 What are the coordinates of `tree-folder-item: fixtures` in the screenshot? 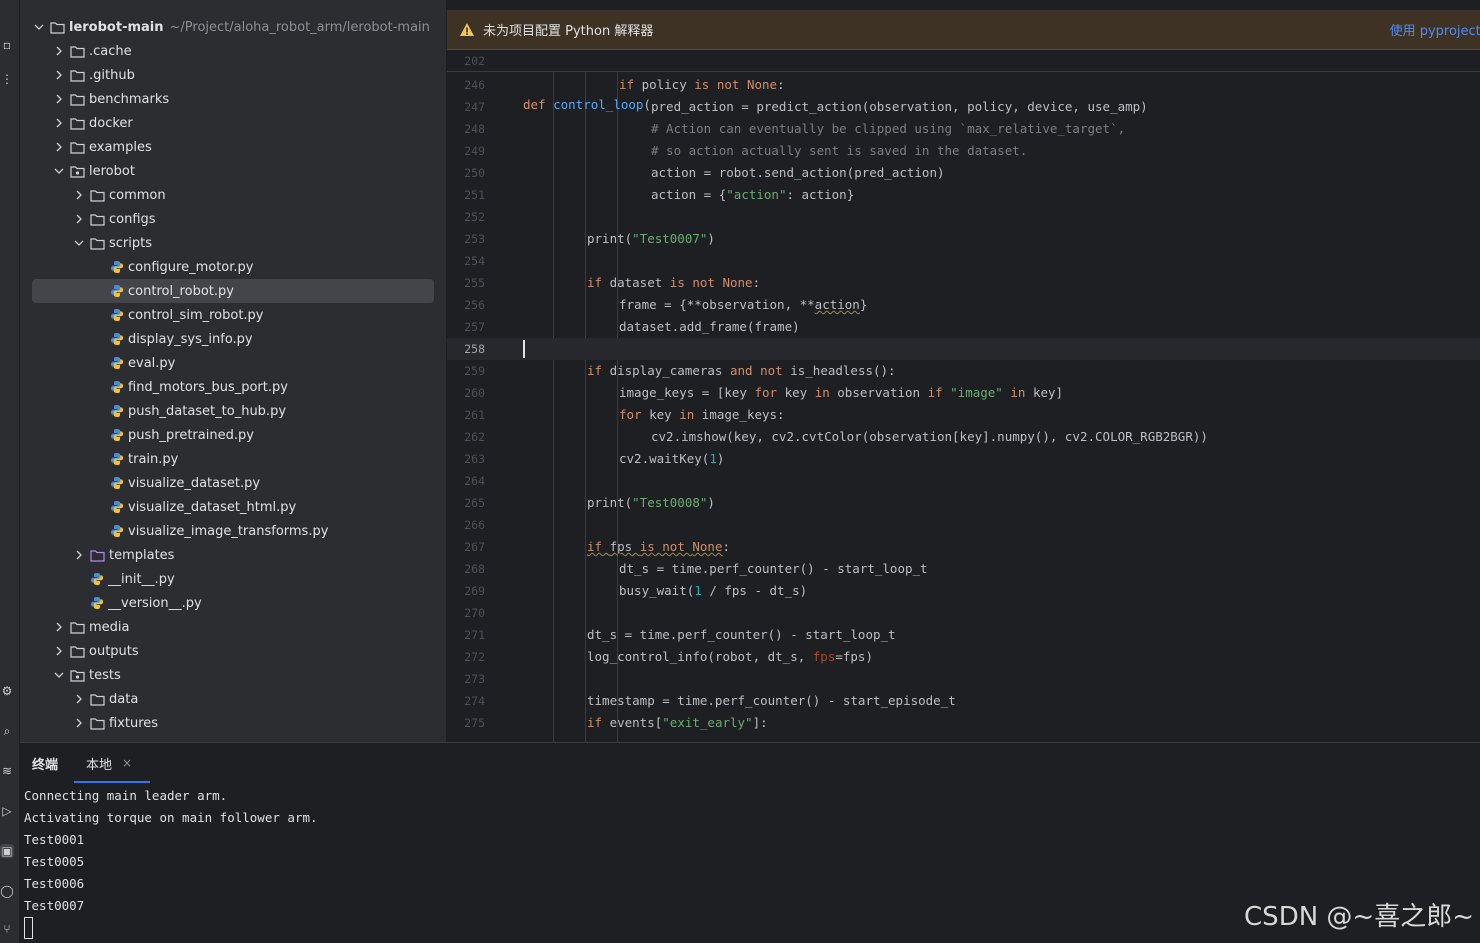 It's located at (233, 723).